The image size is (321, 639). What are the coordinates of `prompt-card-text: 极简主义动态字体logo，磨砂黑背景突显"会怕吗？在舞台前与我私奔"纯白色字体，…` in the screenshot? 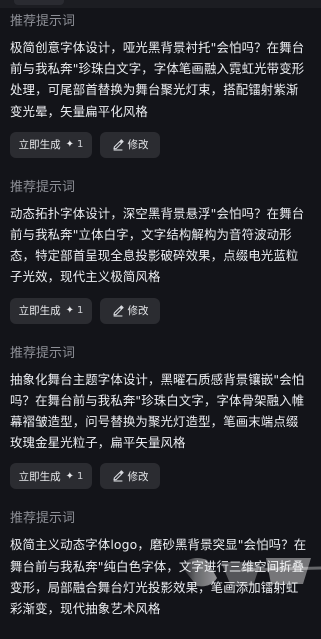 It's located at (158, 577).